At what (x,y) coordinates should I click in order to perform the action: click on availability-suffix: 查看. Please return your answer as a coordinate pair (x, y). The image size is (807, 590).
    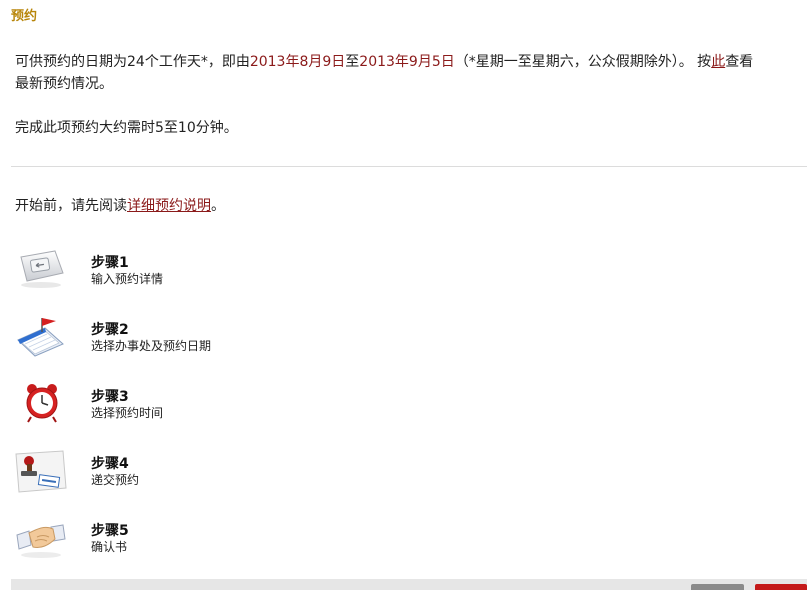
    Looking at the image, I should click on (739, 62).